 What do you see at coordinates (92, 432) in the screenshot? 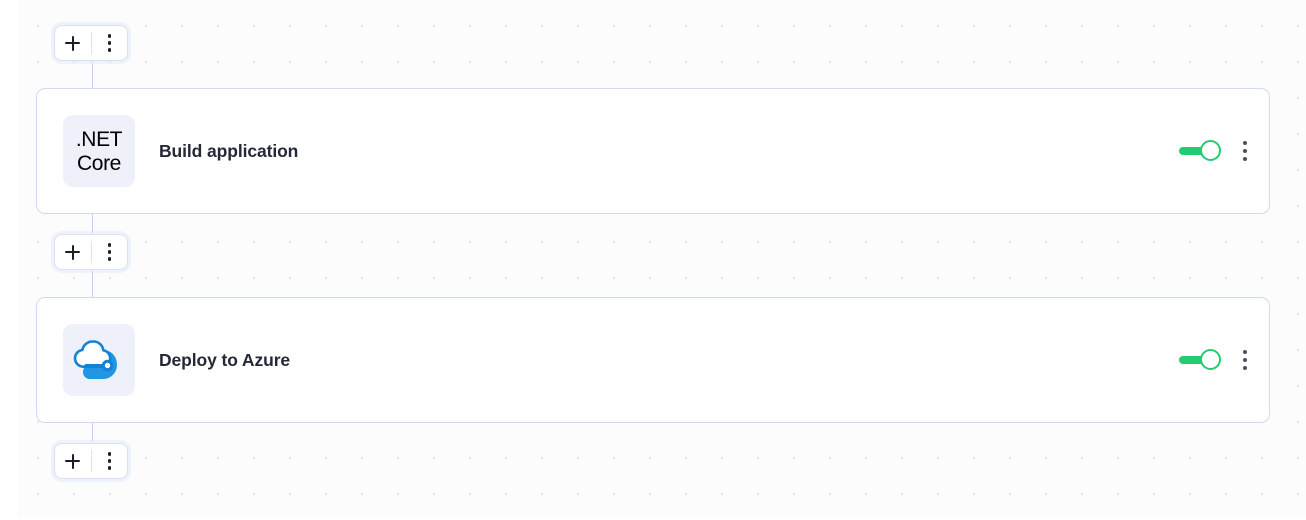
I see `connector-bottom` at bounding box center [92, 432].